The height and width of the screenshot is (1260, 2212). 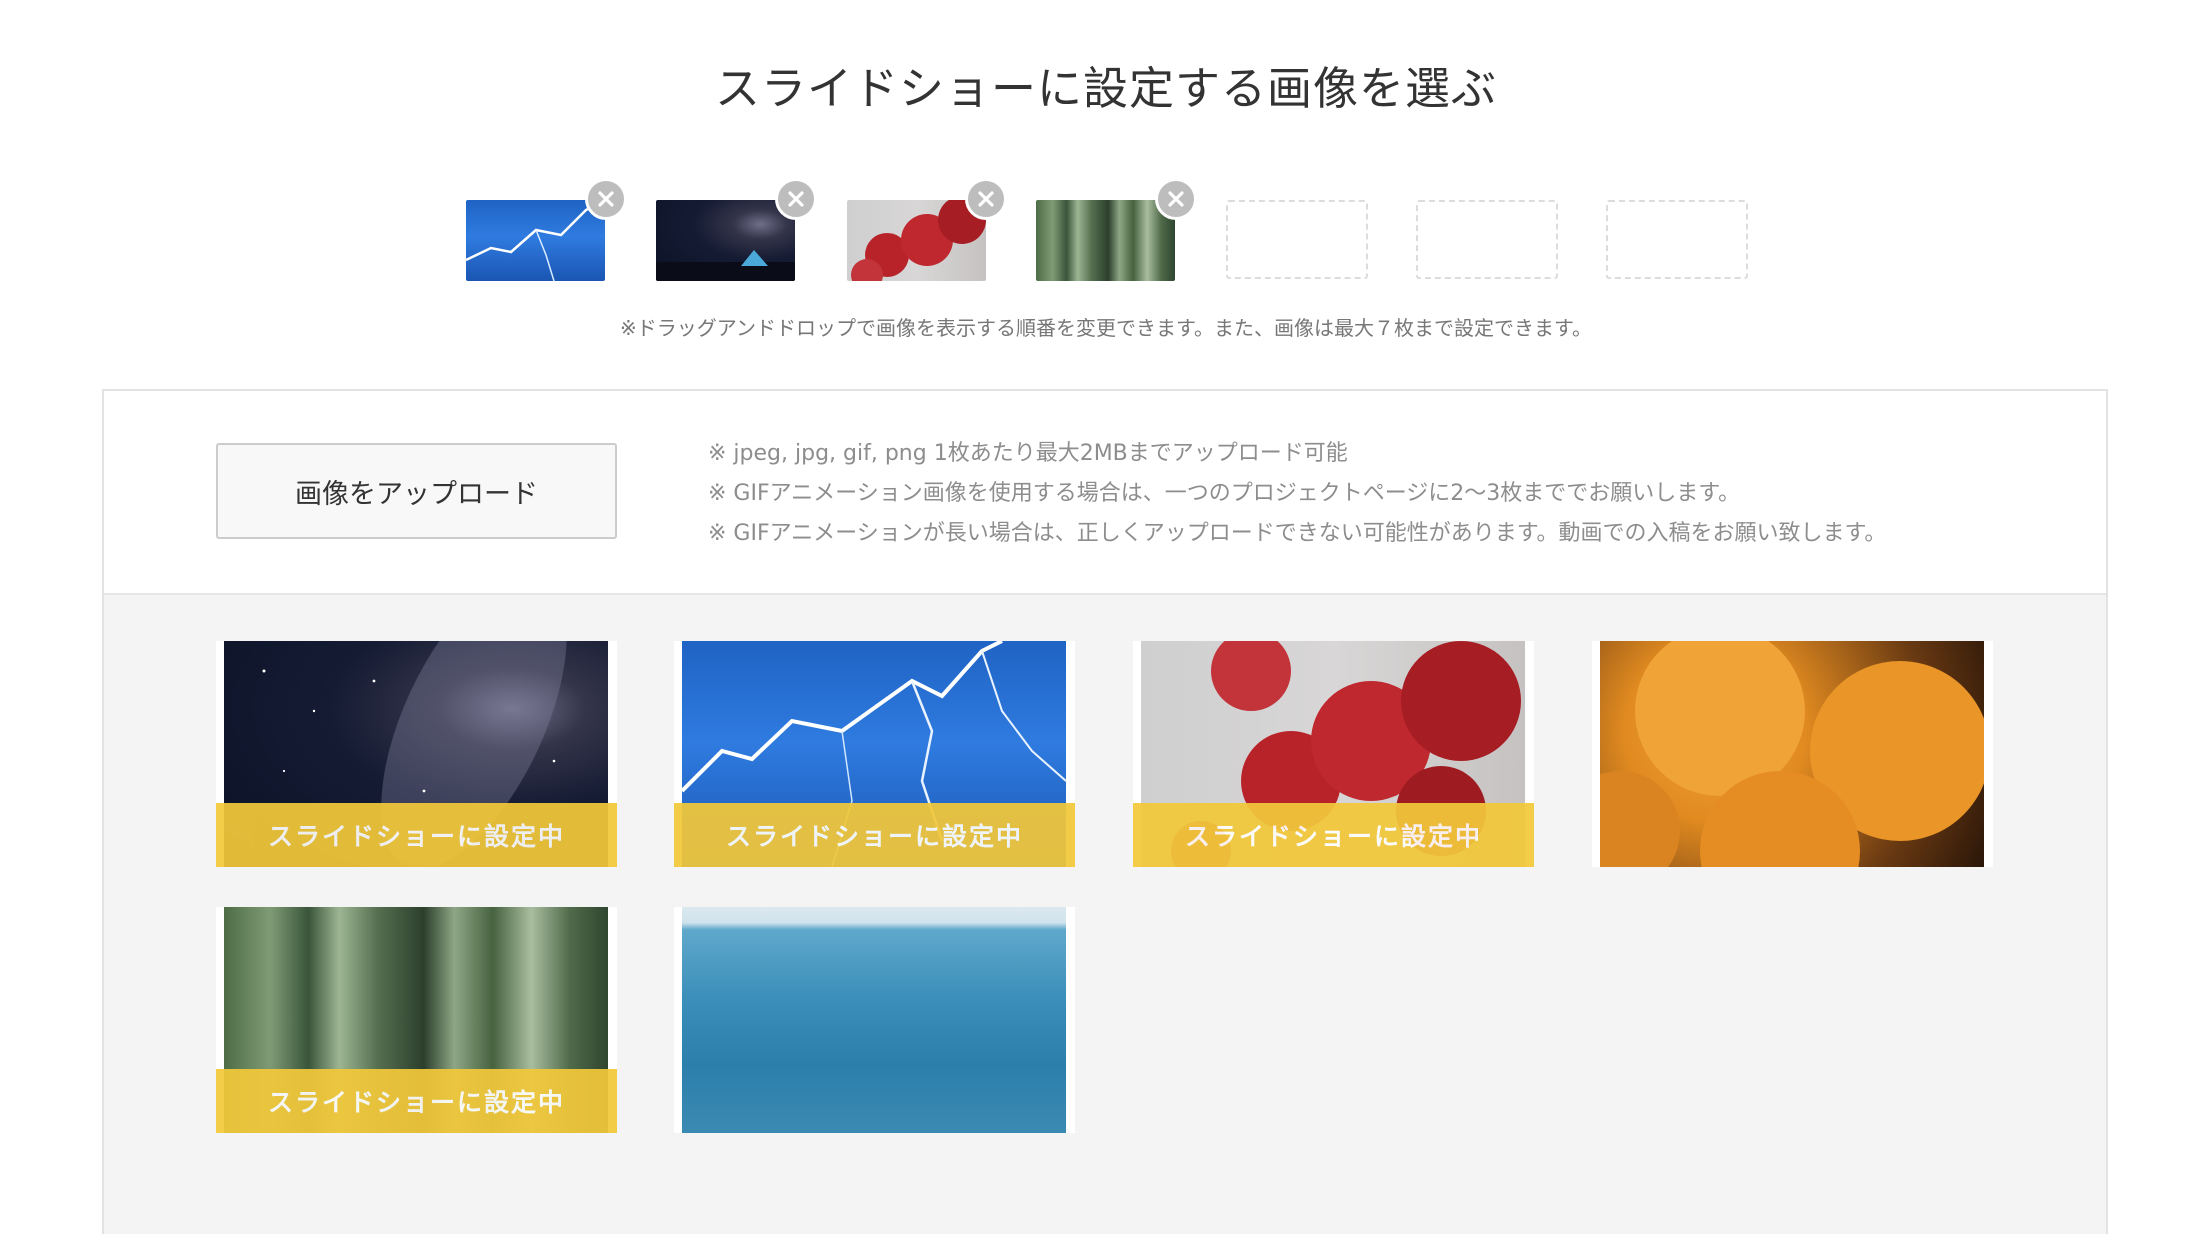 I want to click on gallery-item-3: スライドショーに設定中, so click(x=1333, y=754).